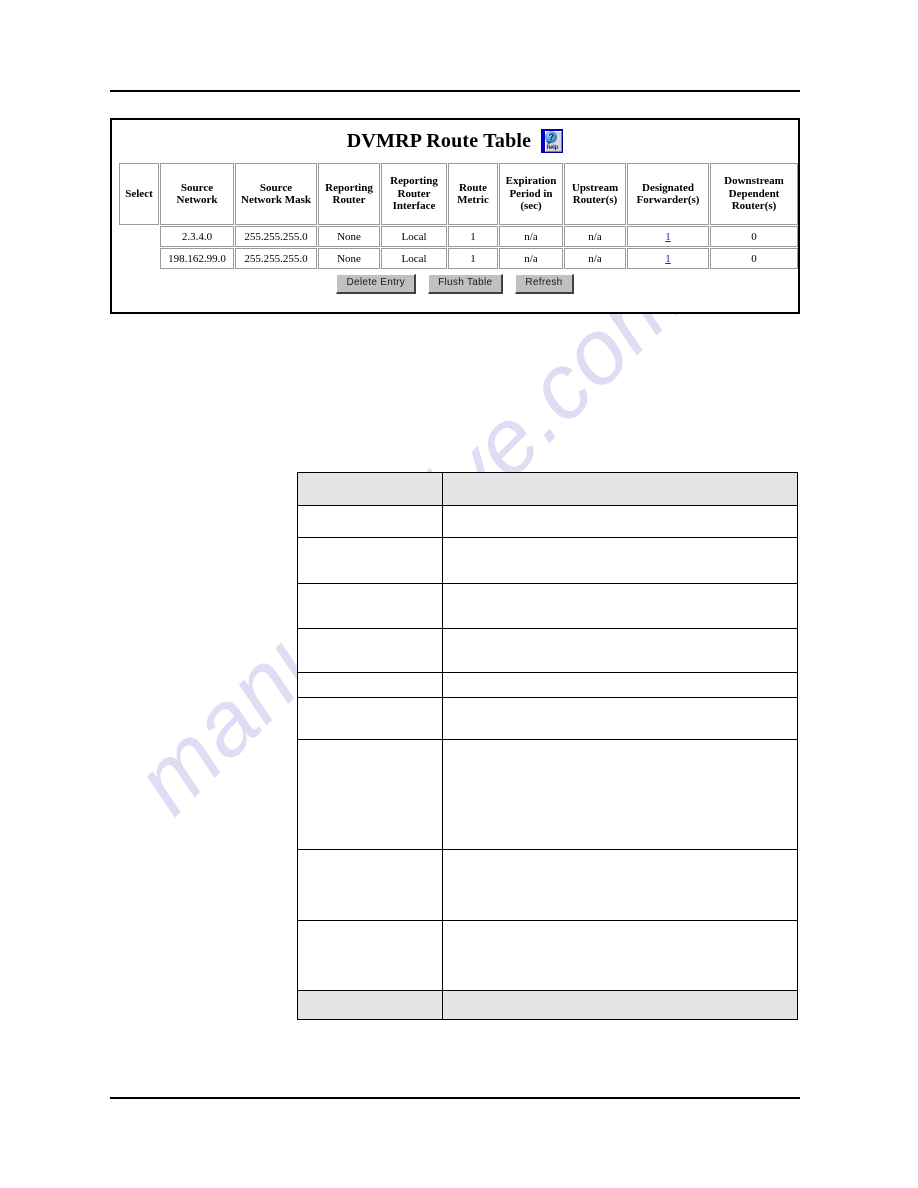 Image resolution: width=918 pixels, height=1188 pixels. I want to click on column-header-source-network-mask: Source Network Mask, so click(276, 194).